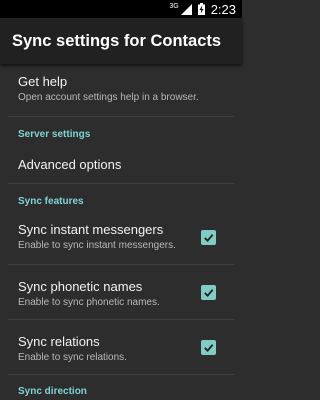 This screenshot has width=320, height=400. I want to click on sync-phonetic-names-title: Sync phonetic names, so click(80, 286).